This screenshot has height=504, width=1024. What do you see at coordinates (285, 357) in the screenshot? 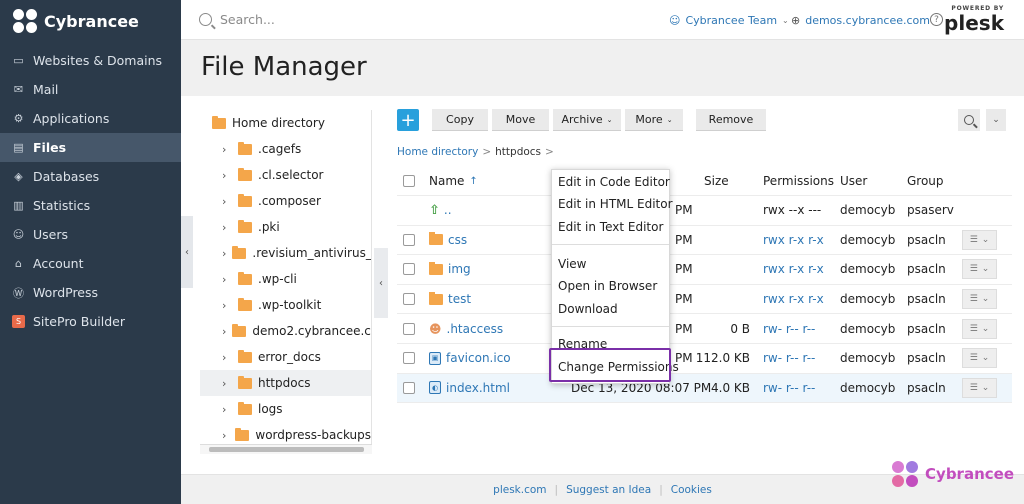
I see `tree-item: › error_docs` at bounding box center [285, 357].